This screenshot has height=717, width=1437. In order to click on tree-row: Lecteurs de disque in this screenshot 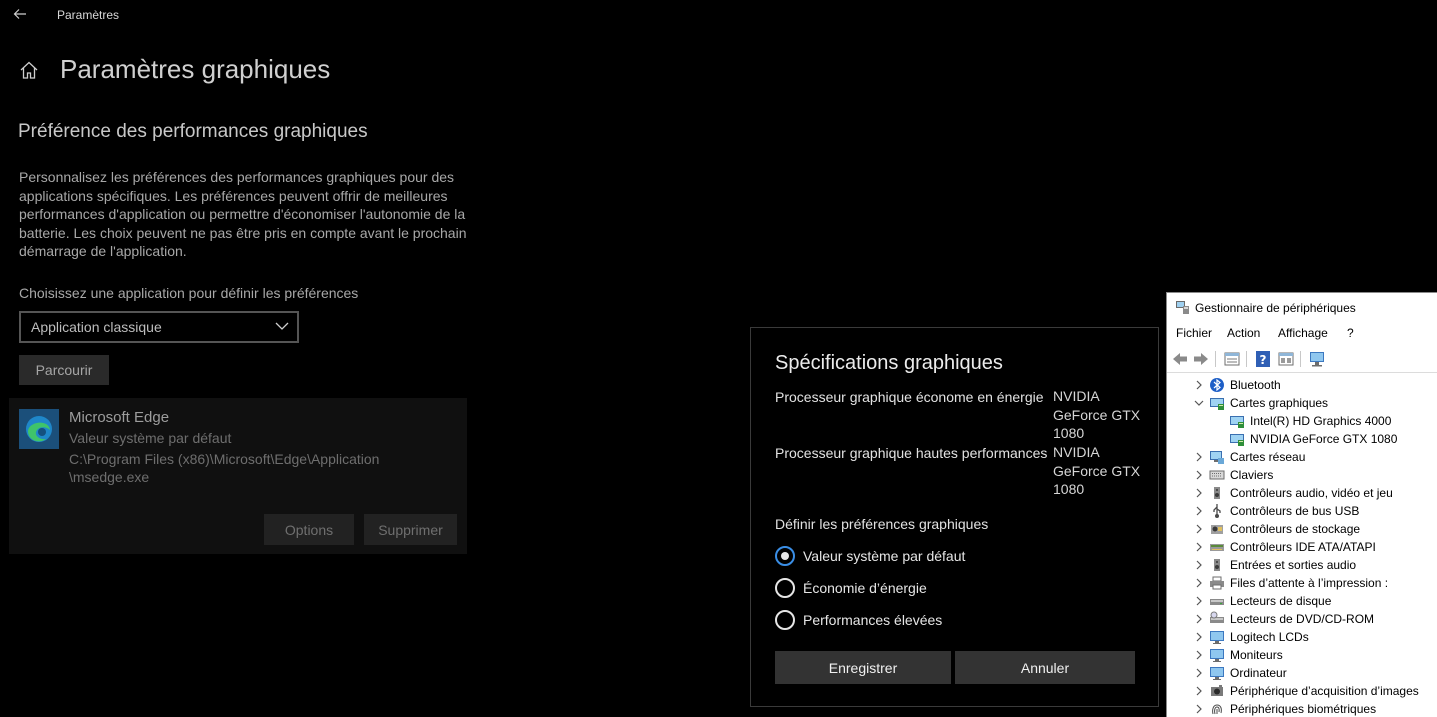, I will do `click(1302, 601)`.